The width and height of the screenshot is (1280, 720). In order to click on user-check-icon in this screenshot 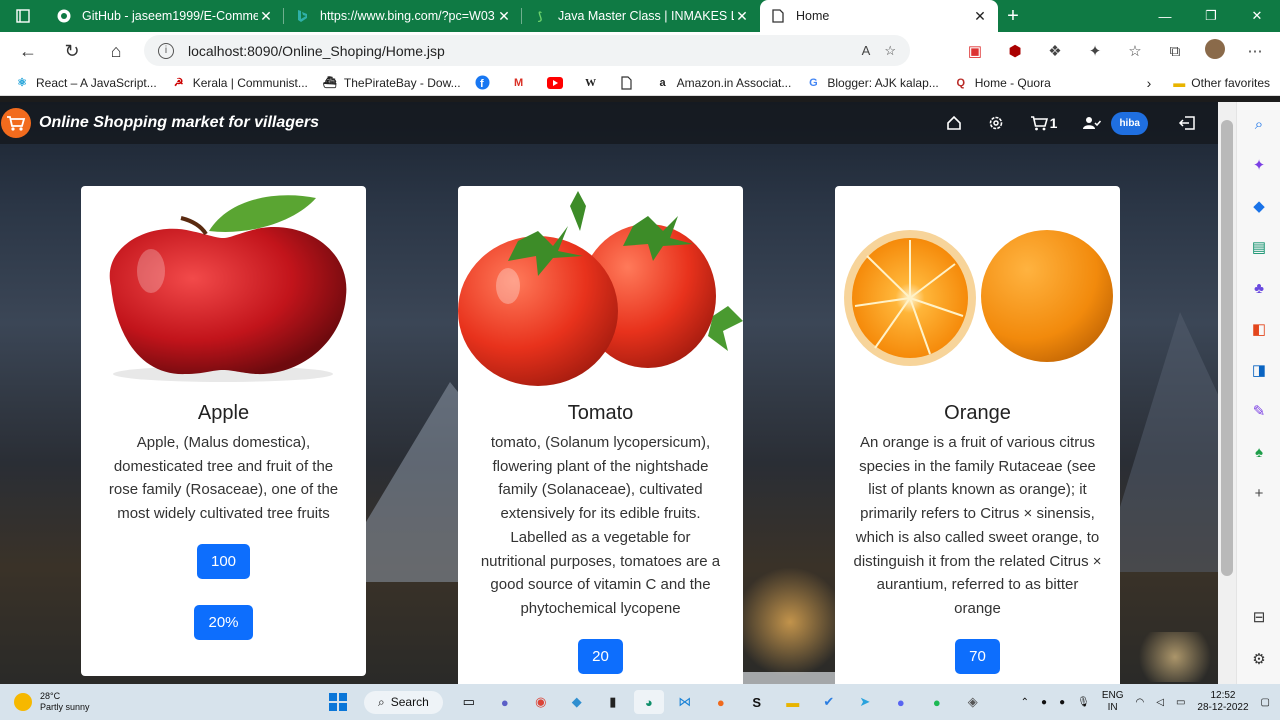, I will do `click(1092, 123)`.